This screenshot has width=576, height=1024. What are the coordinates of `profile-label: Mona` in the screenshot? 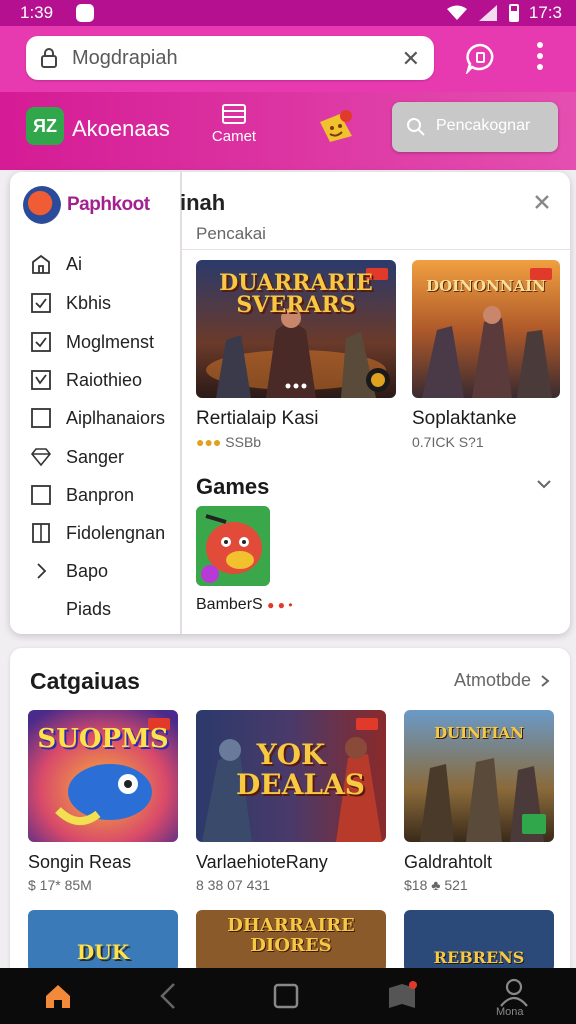 It's located at (510, 1012).